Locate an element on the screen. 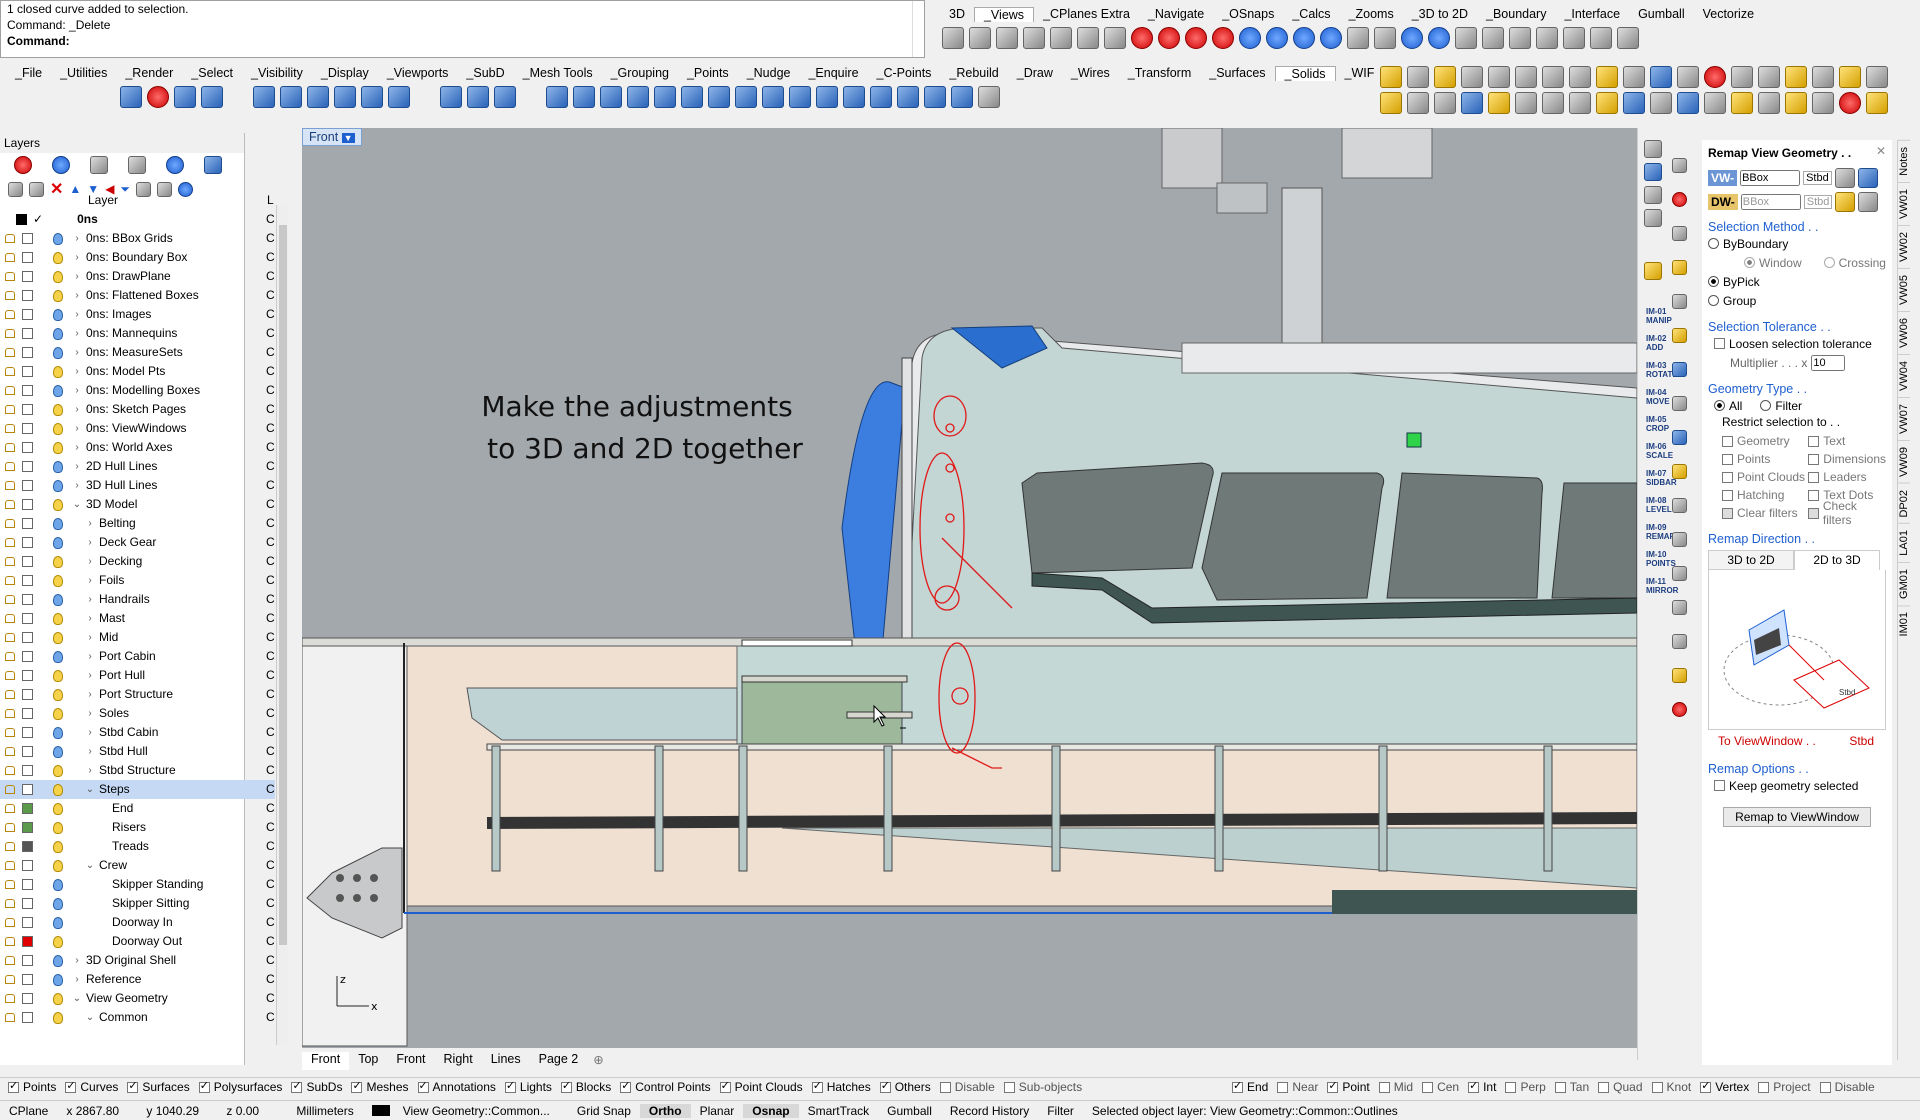  command-prompt: Command: is located at coordinates (462, 41).